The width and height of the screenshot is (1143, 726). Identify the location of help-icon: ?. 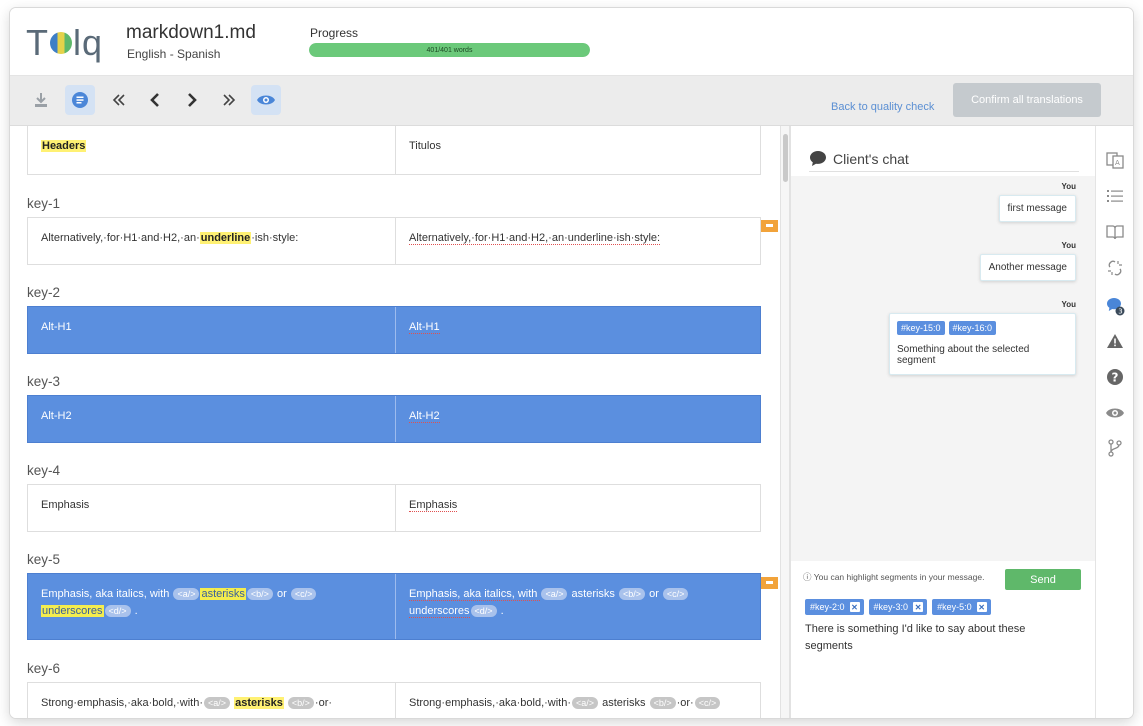
(1115, 377).